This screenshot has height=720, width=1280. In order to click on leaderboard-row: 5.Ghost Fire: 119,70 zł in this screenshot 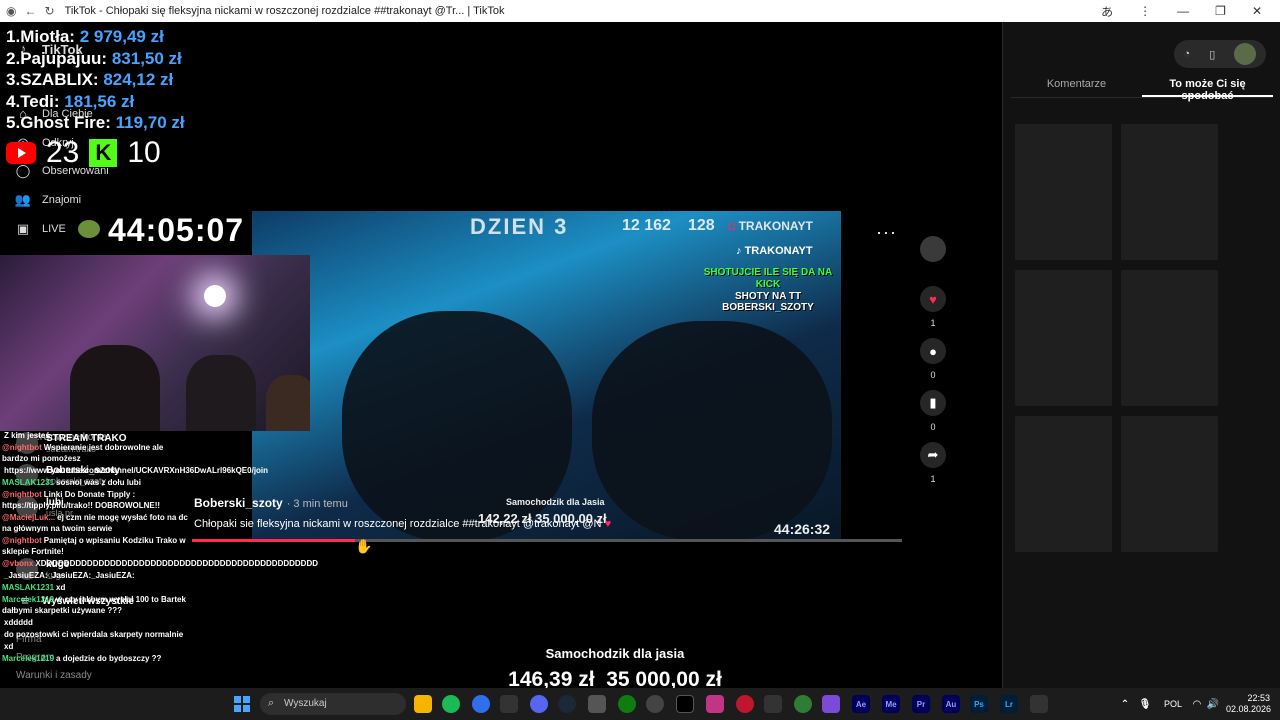, I will do `click(95, 123)`.